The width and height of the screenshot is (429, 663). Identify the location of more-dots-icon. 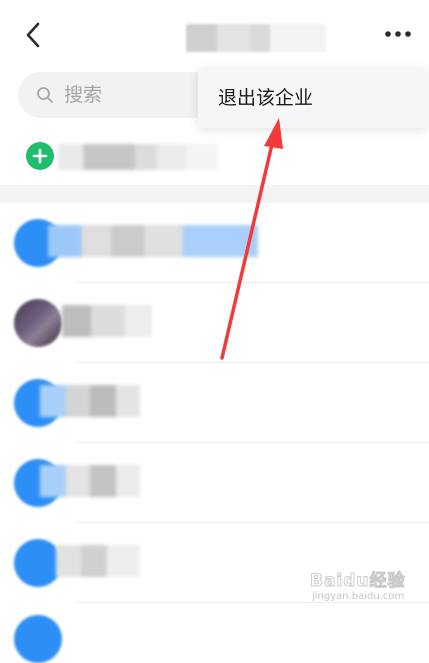
(398, 34).